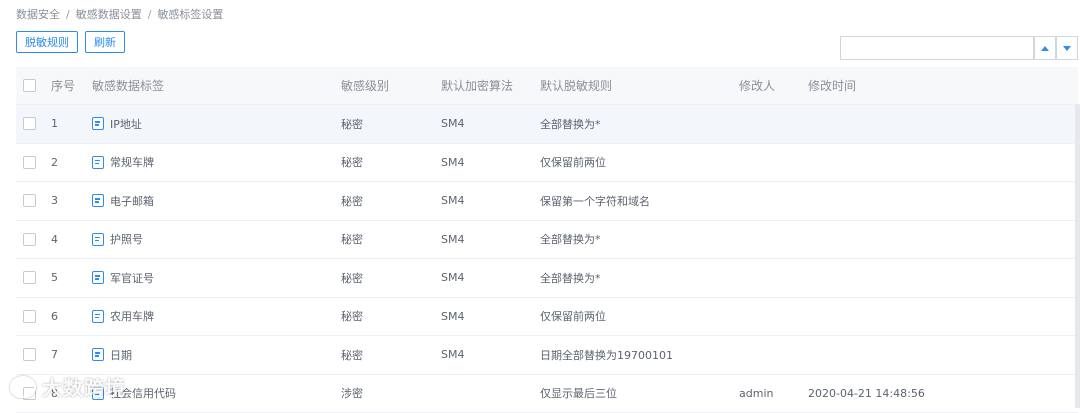  What do you see at coordinates (54, 163) in the screenshot?
I see `cell-no: 2` at bounding box center [54, 163].